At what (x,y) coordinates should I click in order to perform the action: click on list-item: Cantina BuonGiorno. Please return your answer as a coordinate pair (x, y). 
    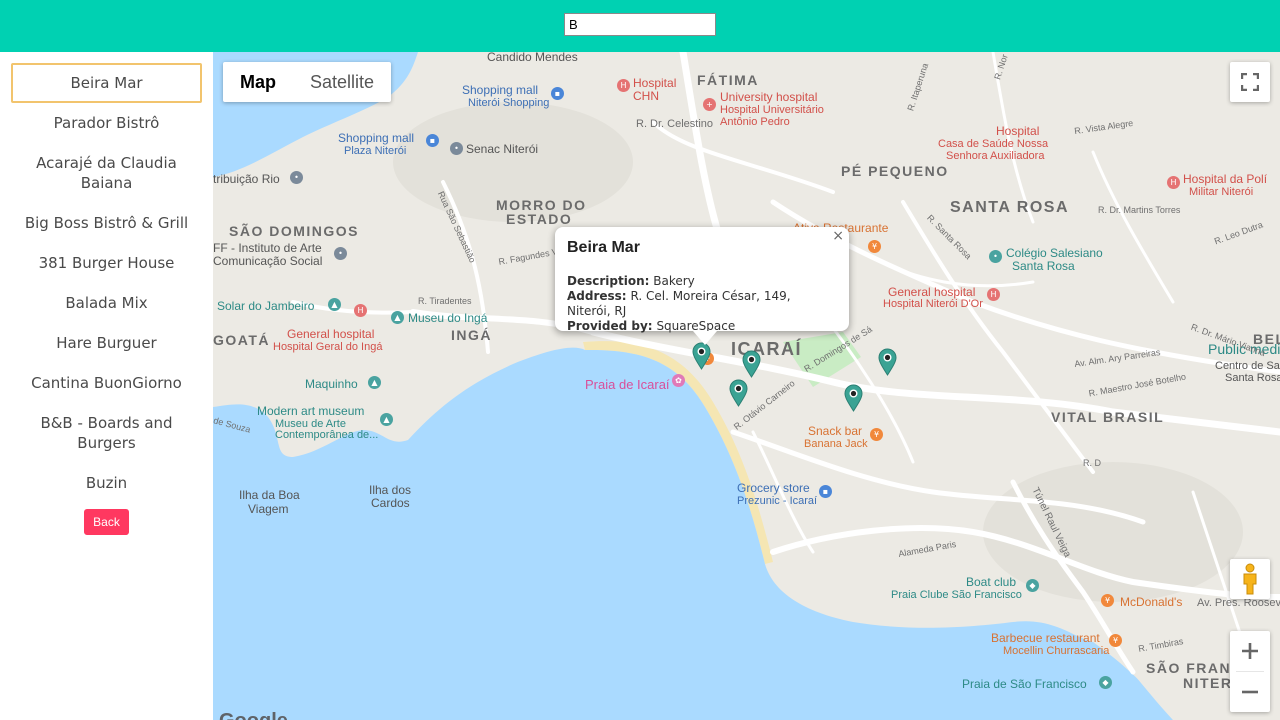
    Looking at the image, I should click on (106, 383).